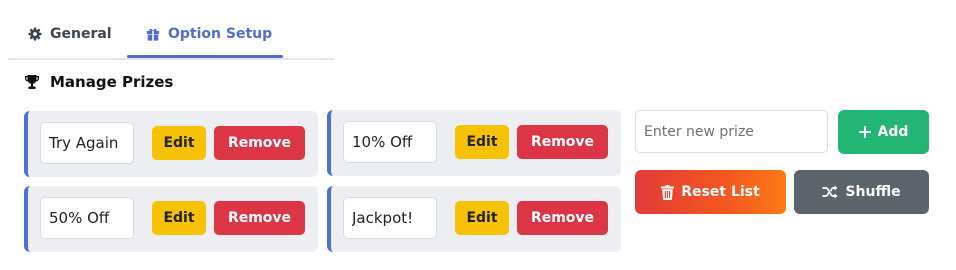 Image resolution: width=956 pixels, height=270 pixels. I want to click on trophy-icon, so click(32, 82).